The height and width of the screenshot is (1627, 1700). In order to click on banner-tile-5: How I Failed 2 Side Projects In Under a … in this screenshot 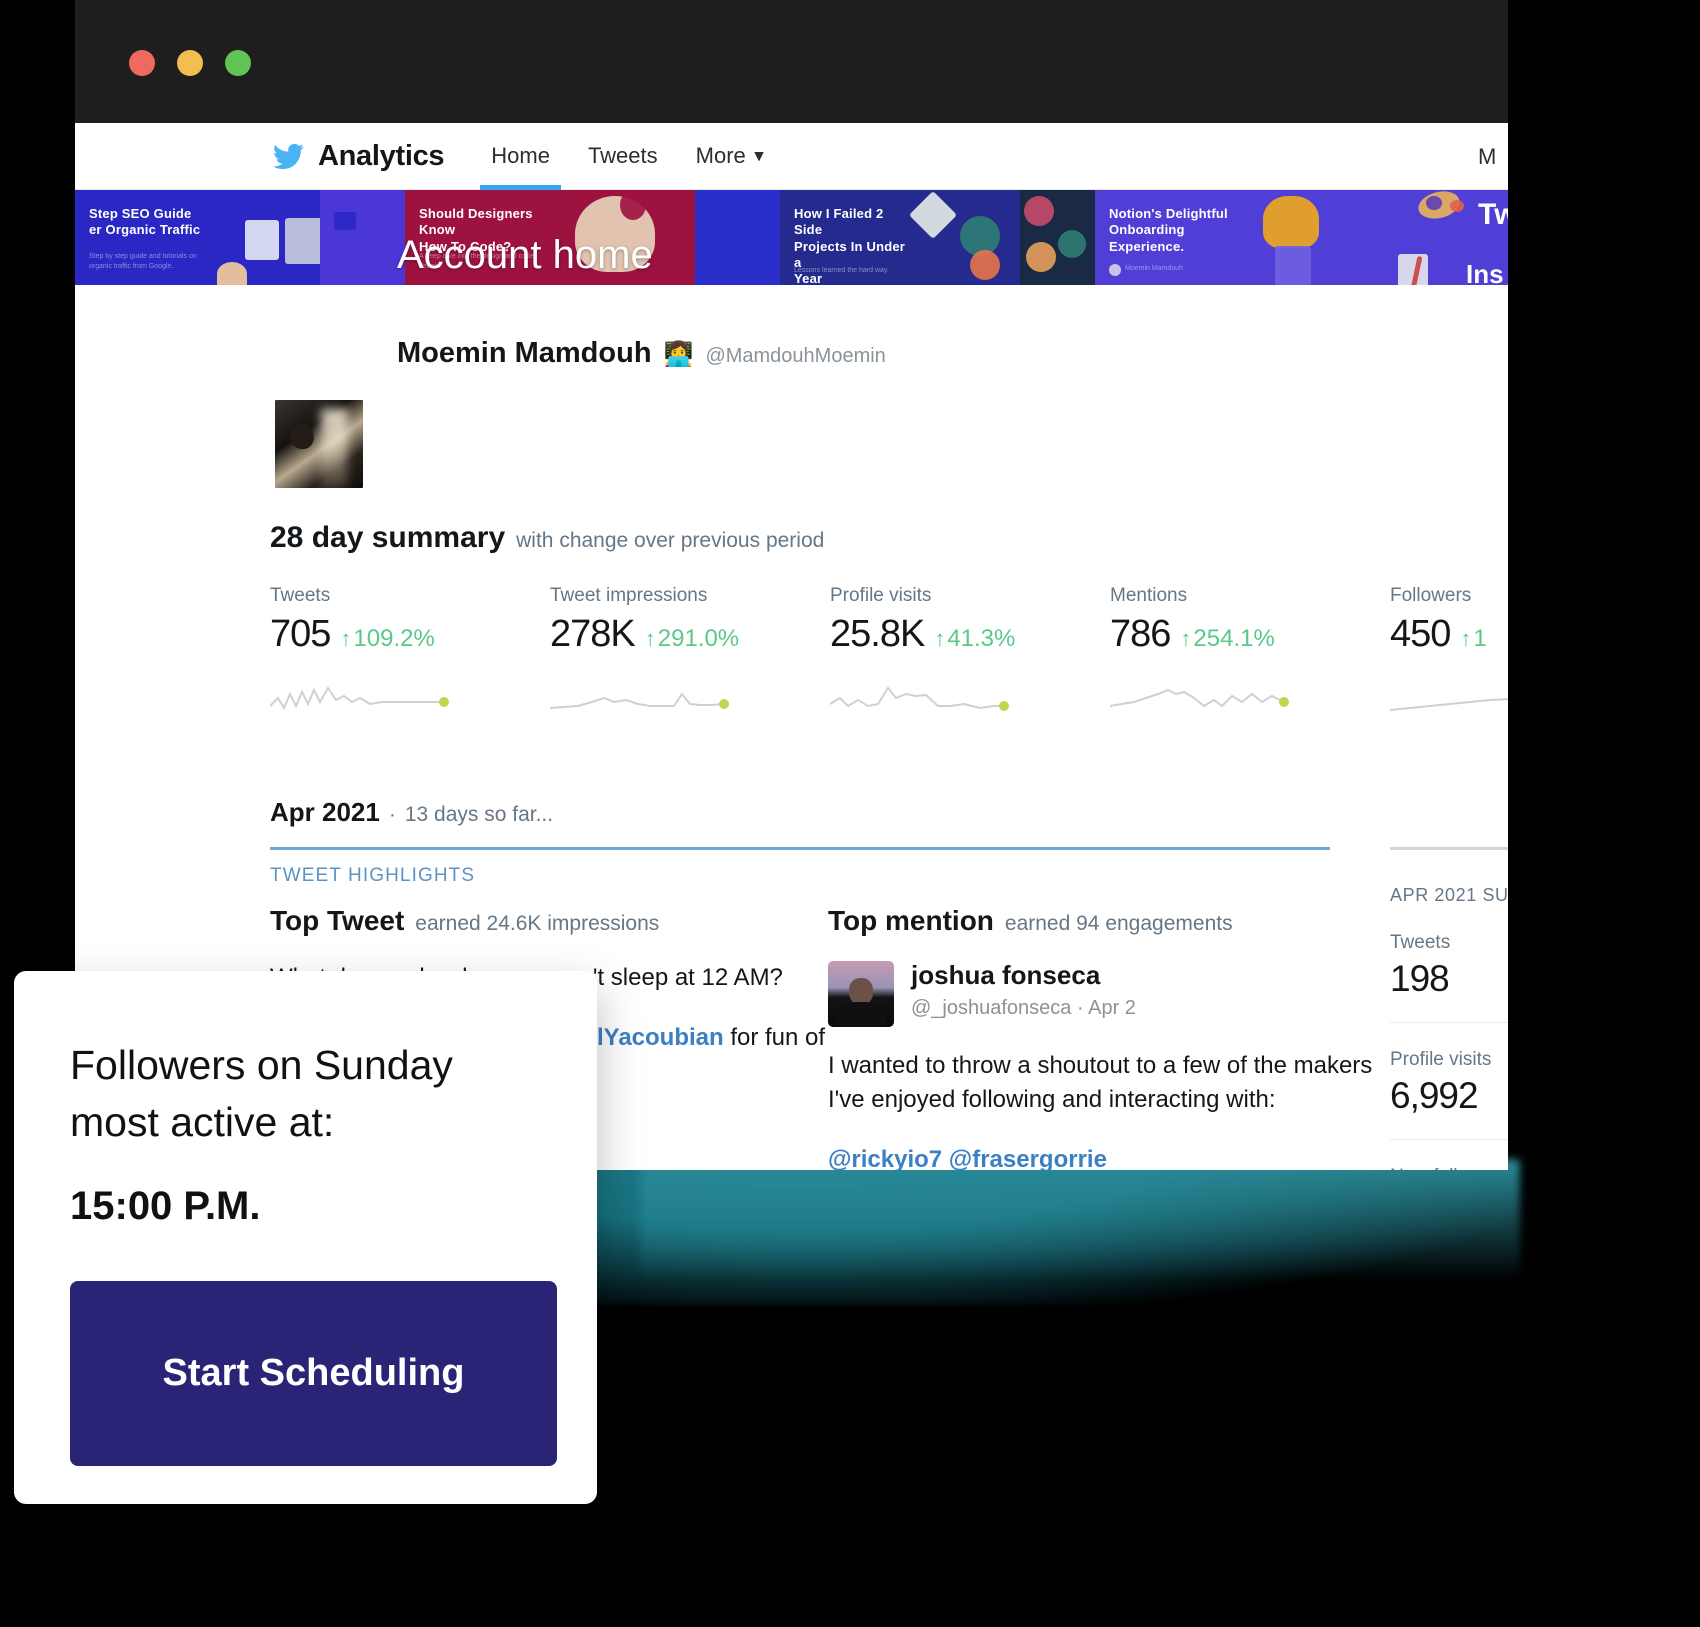, I will do `click(900, 237)`.